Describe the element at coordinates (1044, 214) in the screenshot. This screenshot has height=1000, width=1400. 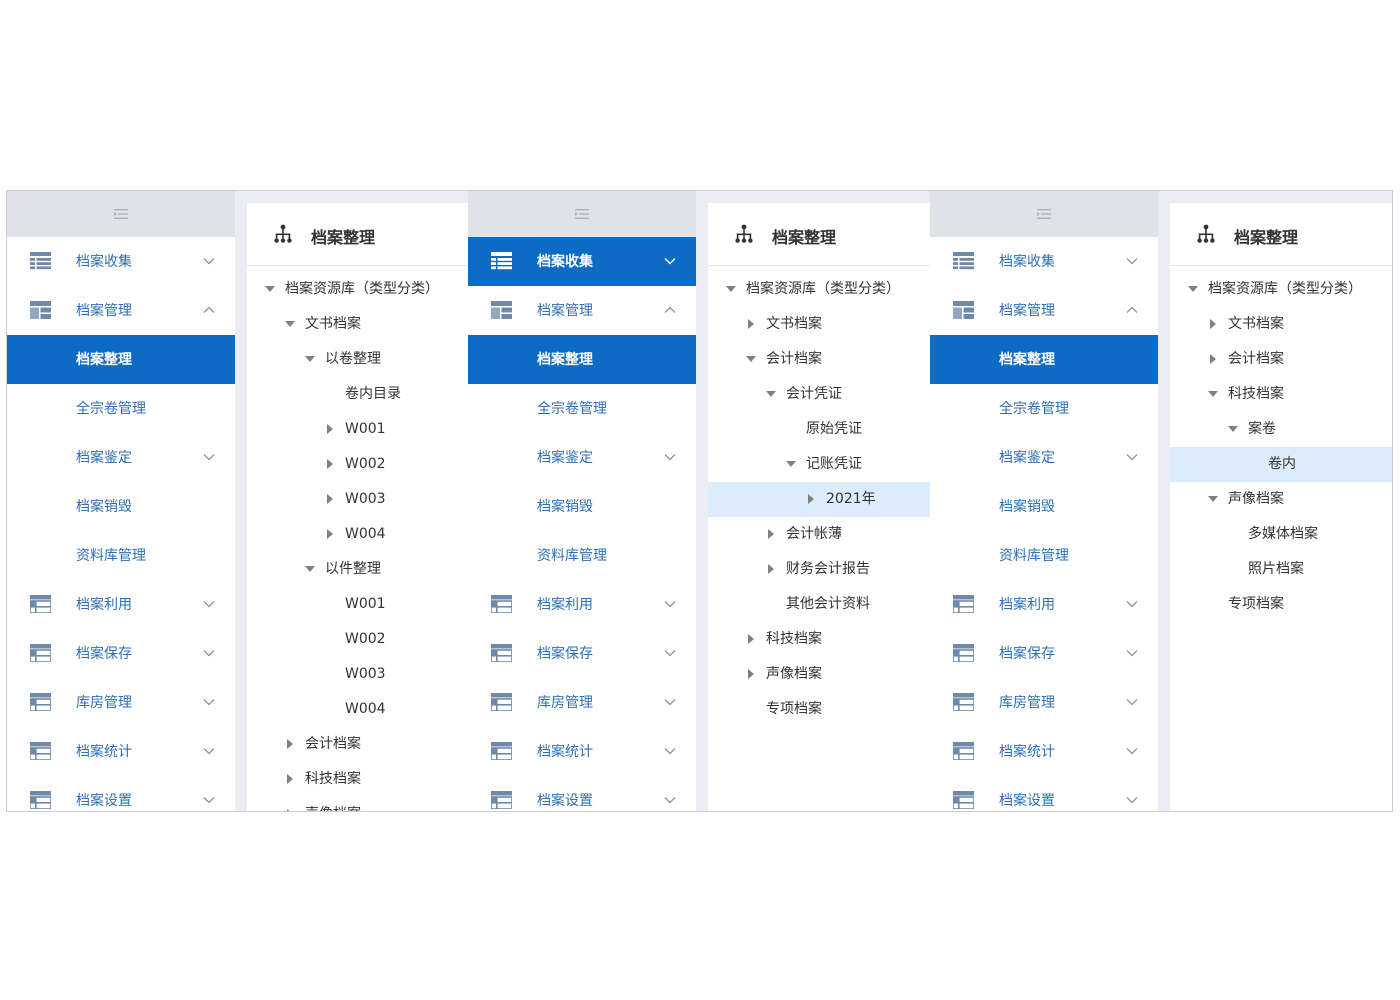
I see `sidebar-collapse-toggle` at that location.